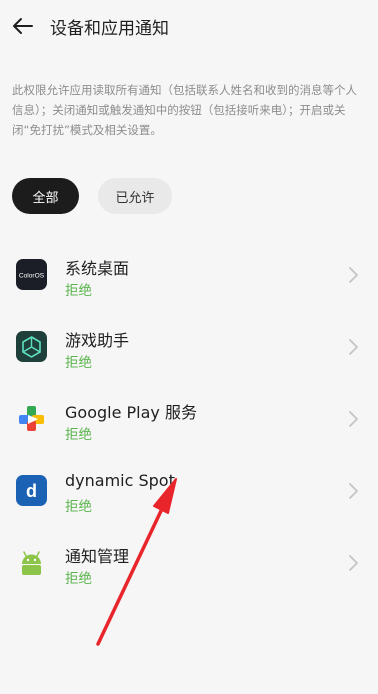  I want to click on app-name: 系统桌面, so click(97, 268).